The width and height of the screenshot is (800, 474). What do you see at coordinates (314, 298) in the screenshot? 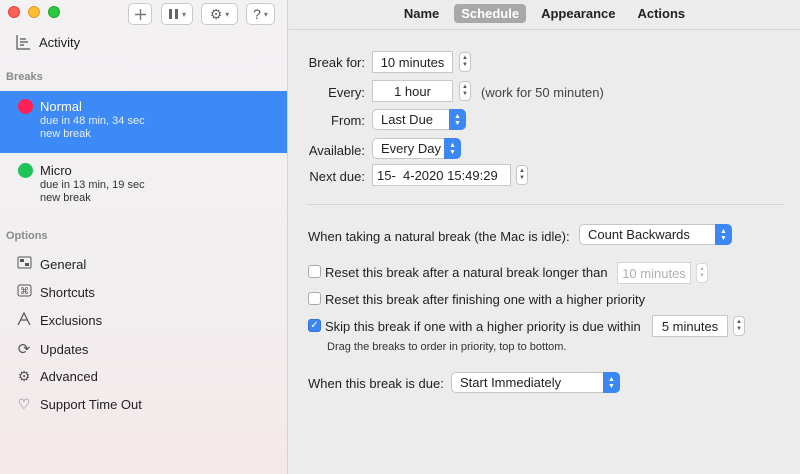
I see `reset-higher-checkbox` at bounding box center [314, 298].